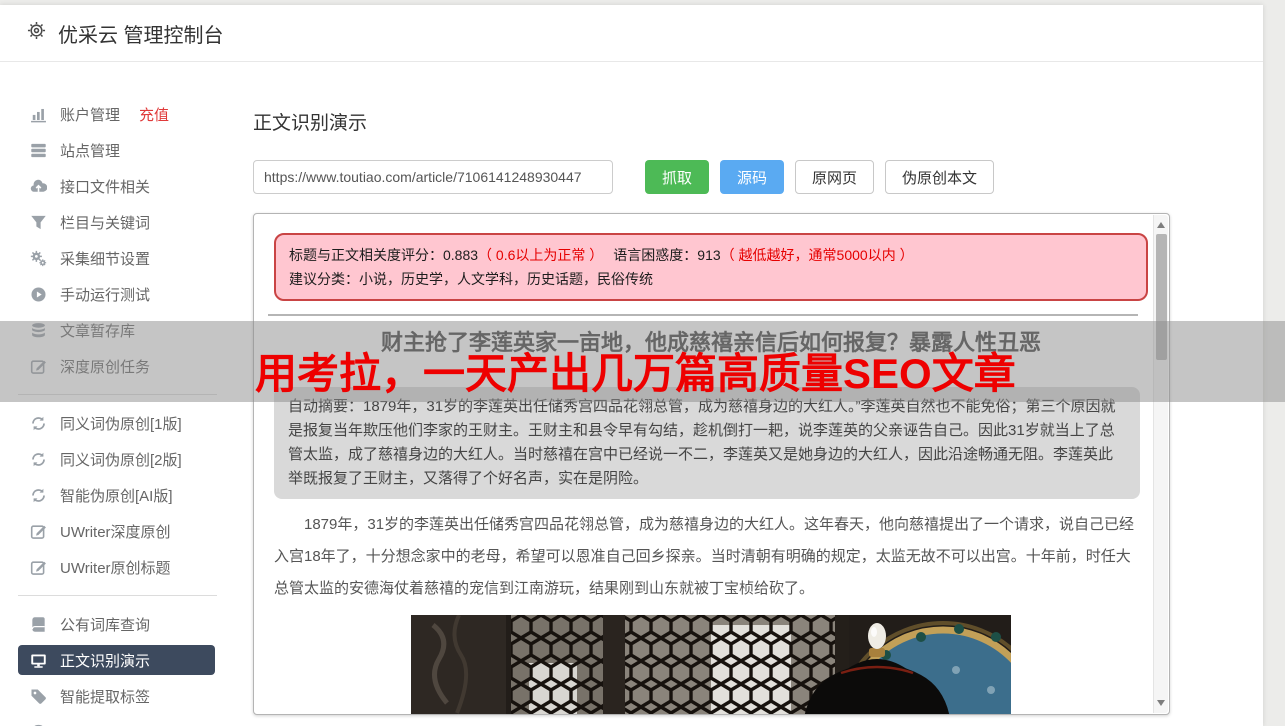  Describe the element at coordinates (38, 329) in the screenshot. I see `database-icon` at that location.